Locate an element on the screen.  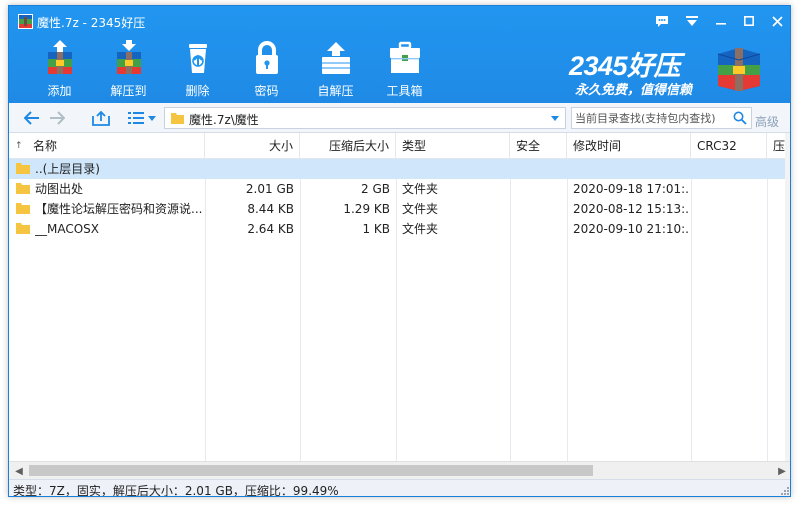
feedback-icon is located at coordinates (662, 21).